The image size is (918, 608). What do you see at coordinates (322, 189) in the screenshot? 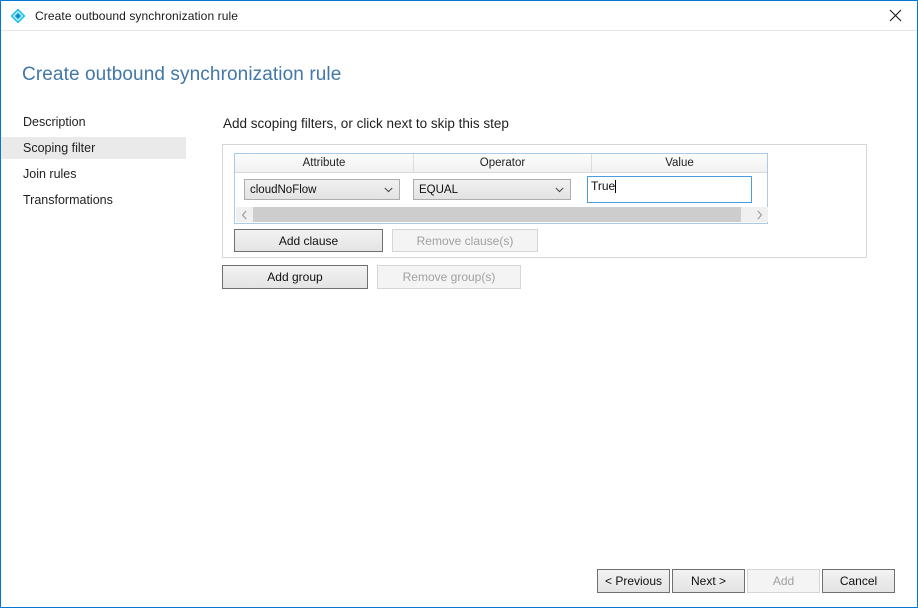
I see `attribute-dropdown: cloudNoFlow` at bounding box center [322, 189].